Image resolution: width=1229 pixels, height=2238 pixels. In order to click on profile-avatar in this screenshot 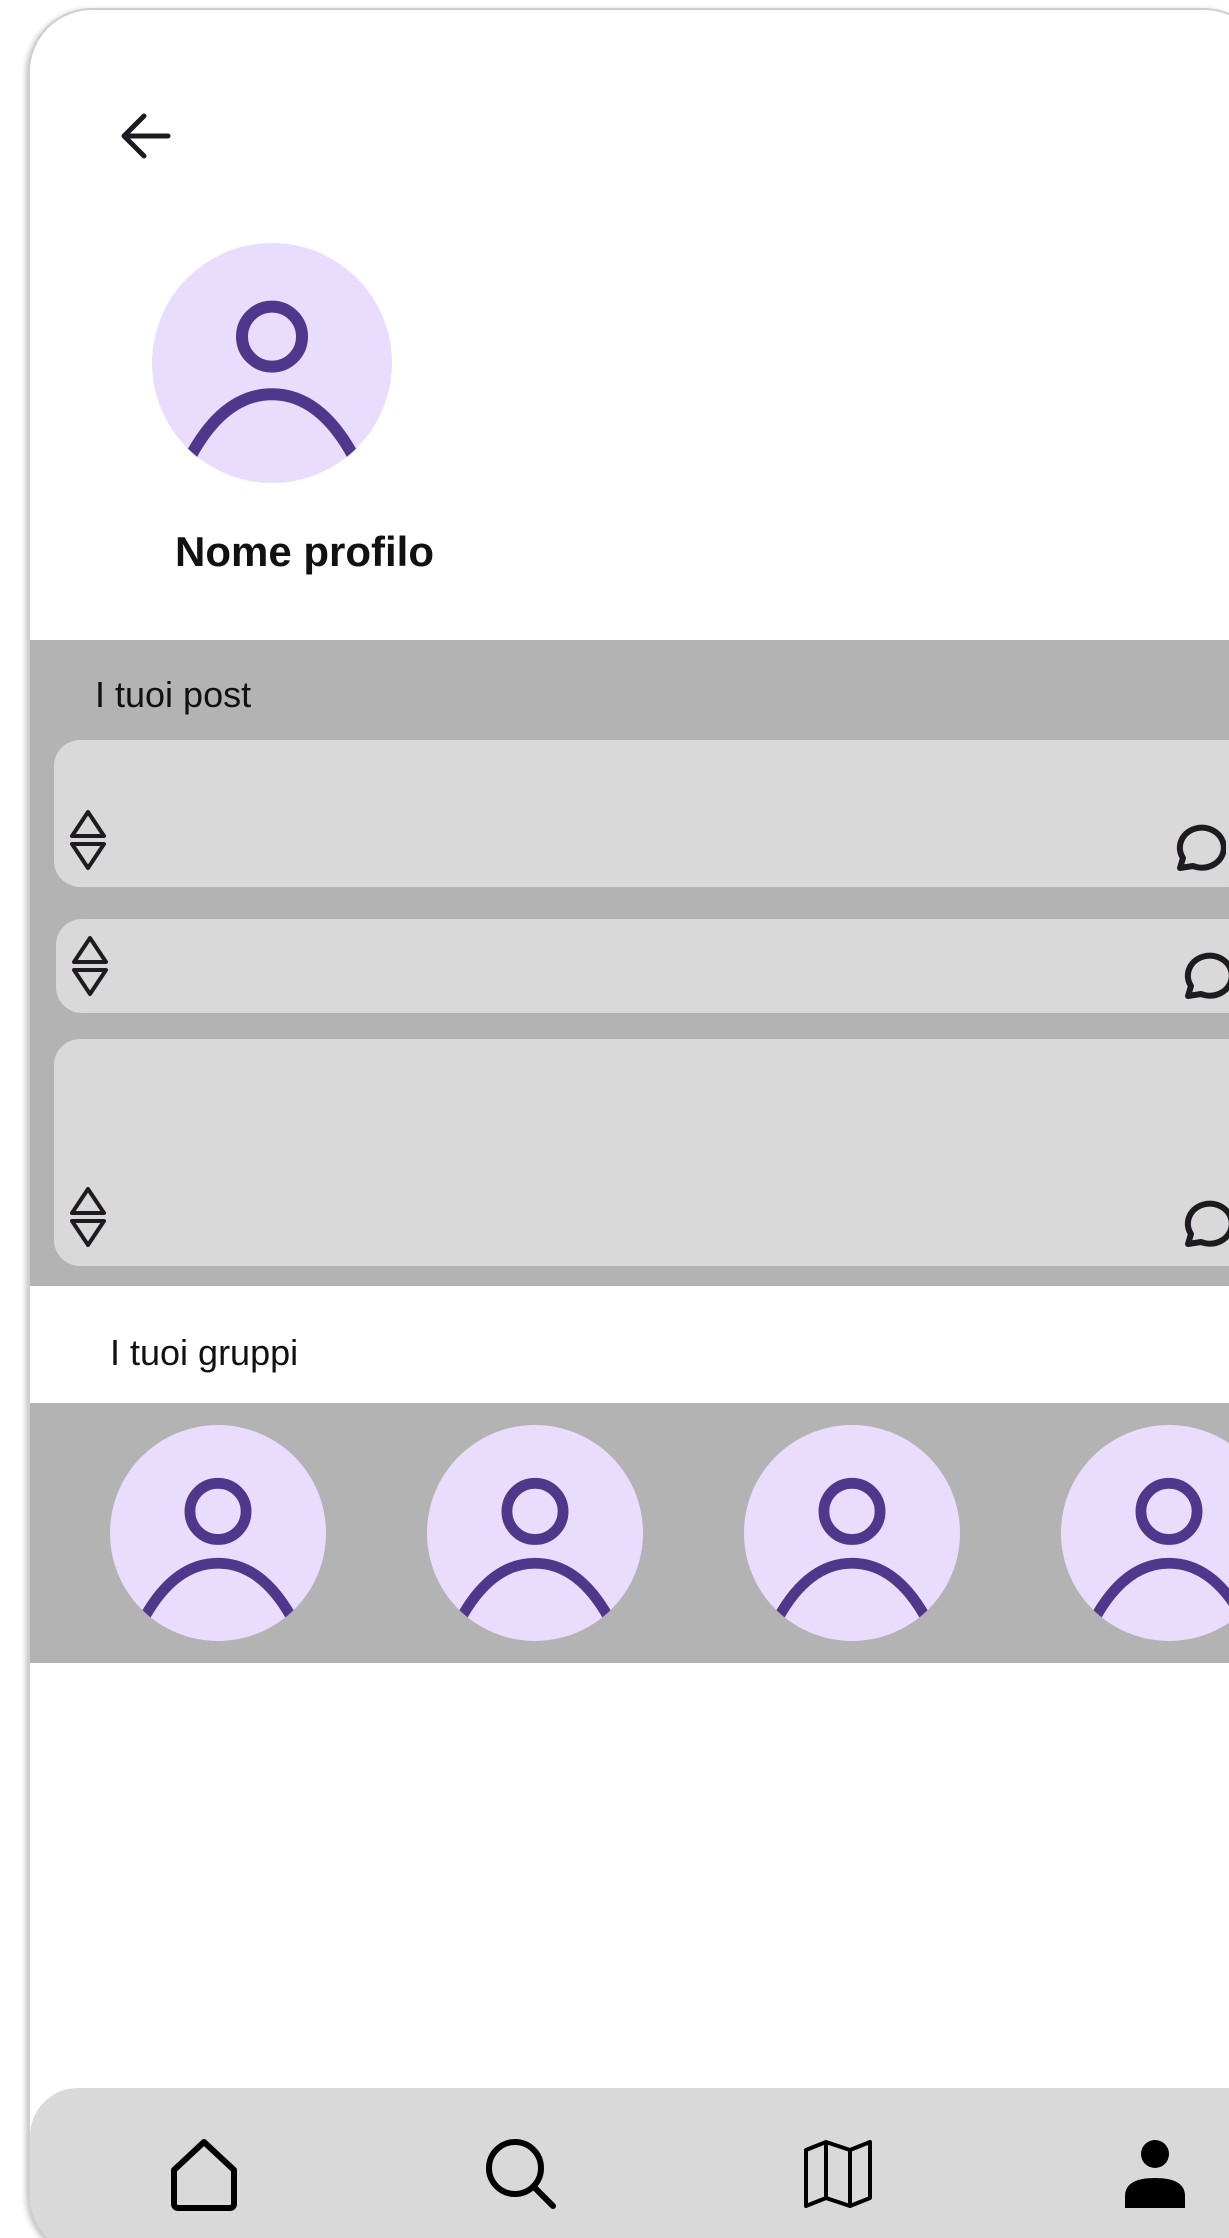, I will do `click(272, 363)`.